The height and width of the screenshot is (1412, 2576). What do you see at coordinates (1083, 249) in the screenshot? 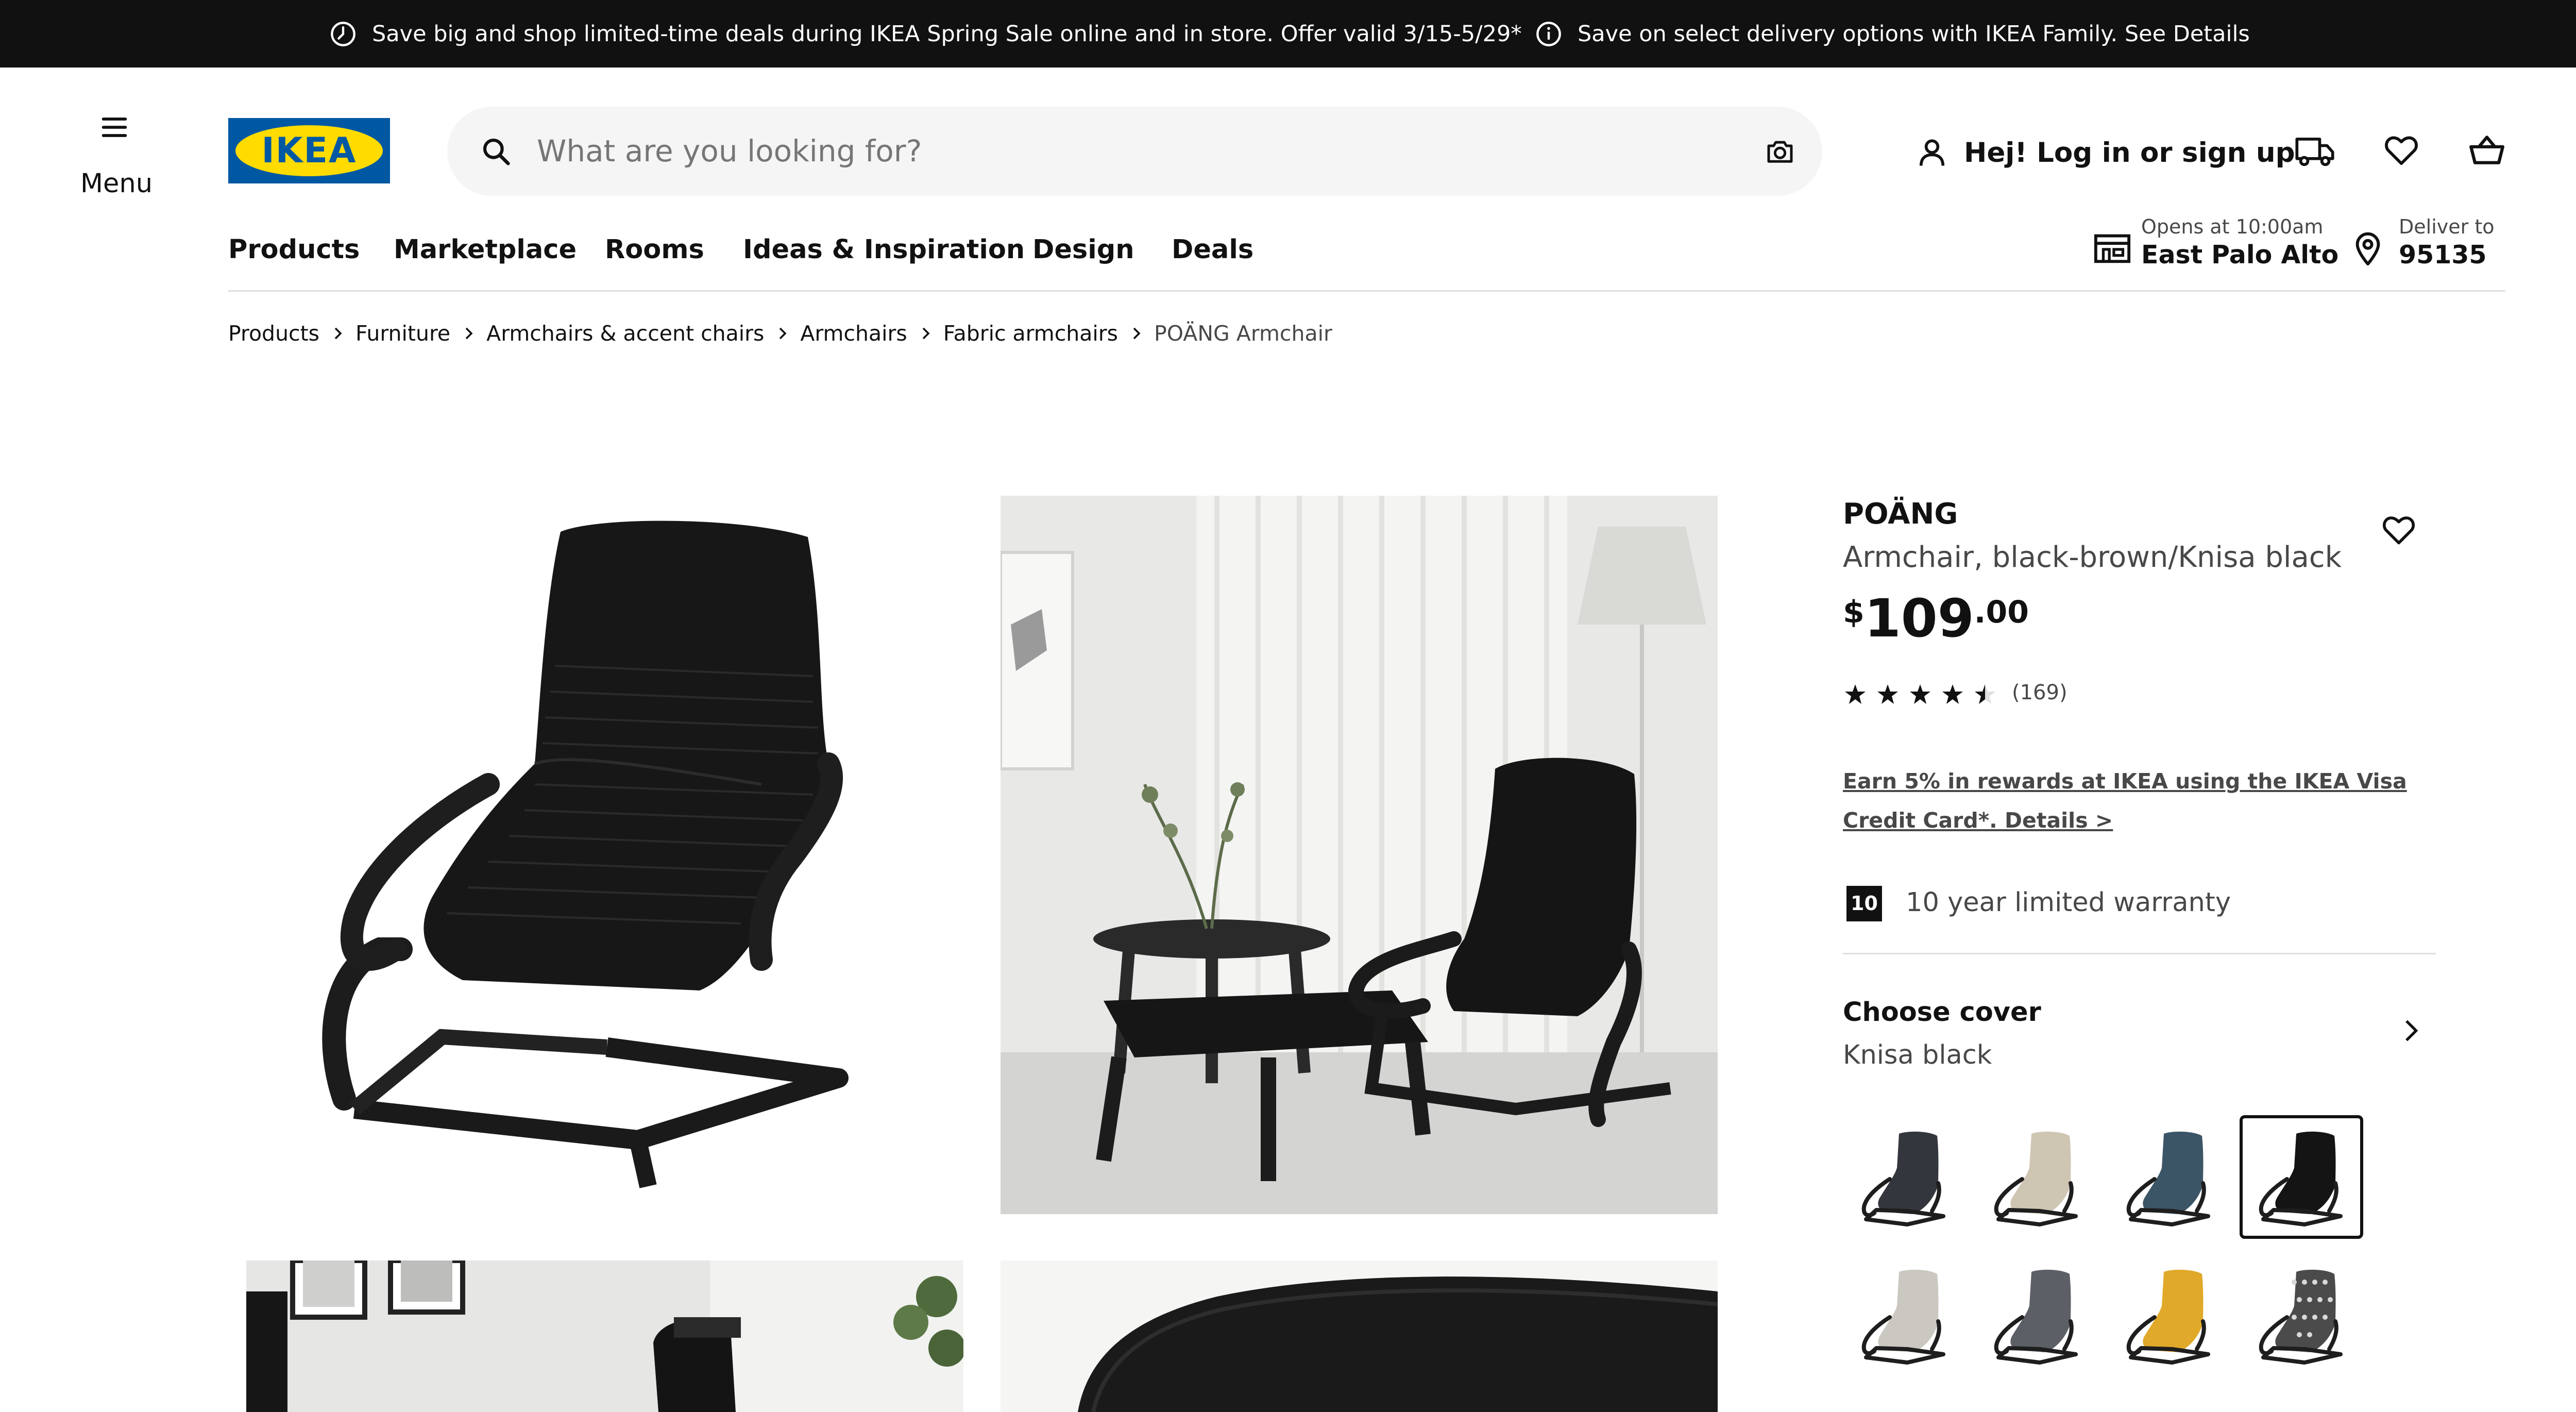
I see `nav-design: Design` at bounding box center [1083, 249].